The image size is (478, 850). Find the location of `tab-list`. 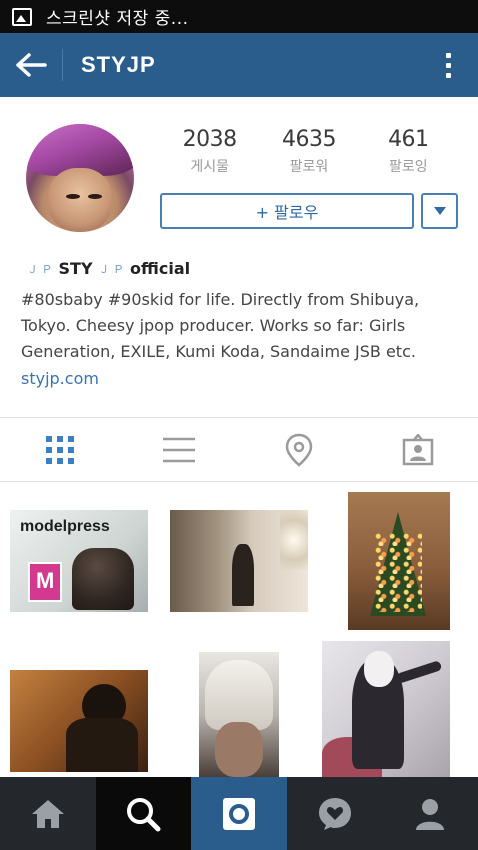

tab-list is located at coordinates (180, 449).